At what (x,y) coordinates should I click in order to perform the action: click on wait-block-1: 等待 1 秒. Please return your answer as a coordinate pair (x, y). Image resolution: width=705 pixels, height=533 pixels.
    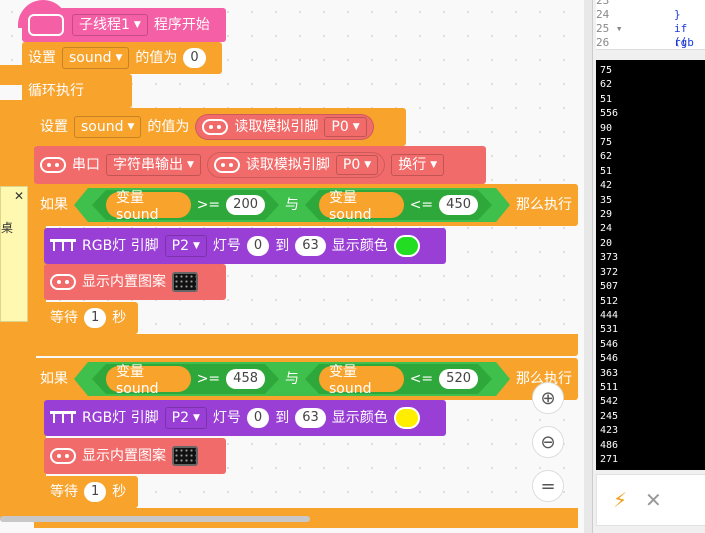
    Looking at the image, I should click on (91, 318).